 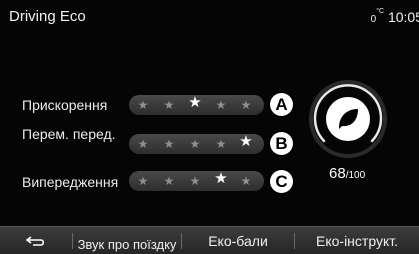 I want to click on page-title: Driving Eco, so click(x=47, y=16).